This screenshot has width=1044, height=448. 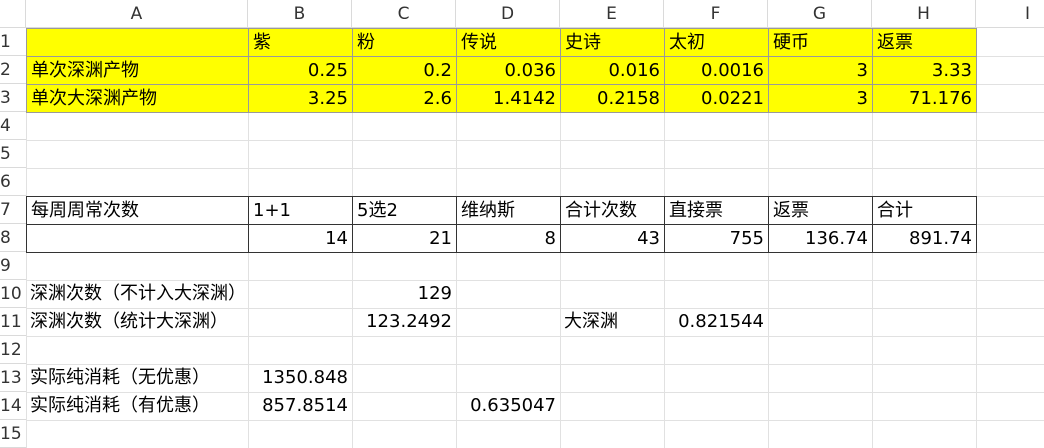 I want to click on cell-e3: 0.2158, so click(x=612, y=98).